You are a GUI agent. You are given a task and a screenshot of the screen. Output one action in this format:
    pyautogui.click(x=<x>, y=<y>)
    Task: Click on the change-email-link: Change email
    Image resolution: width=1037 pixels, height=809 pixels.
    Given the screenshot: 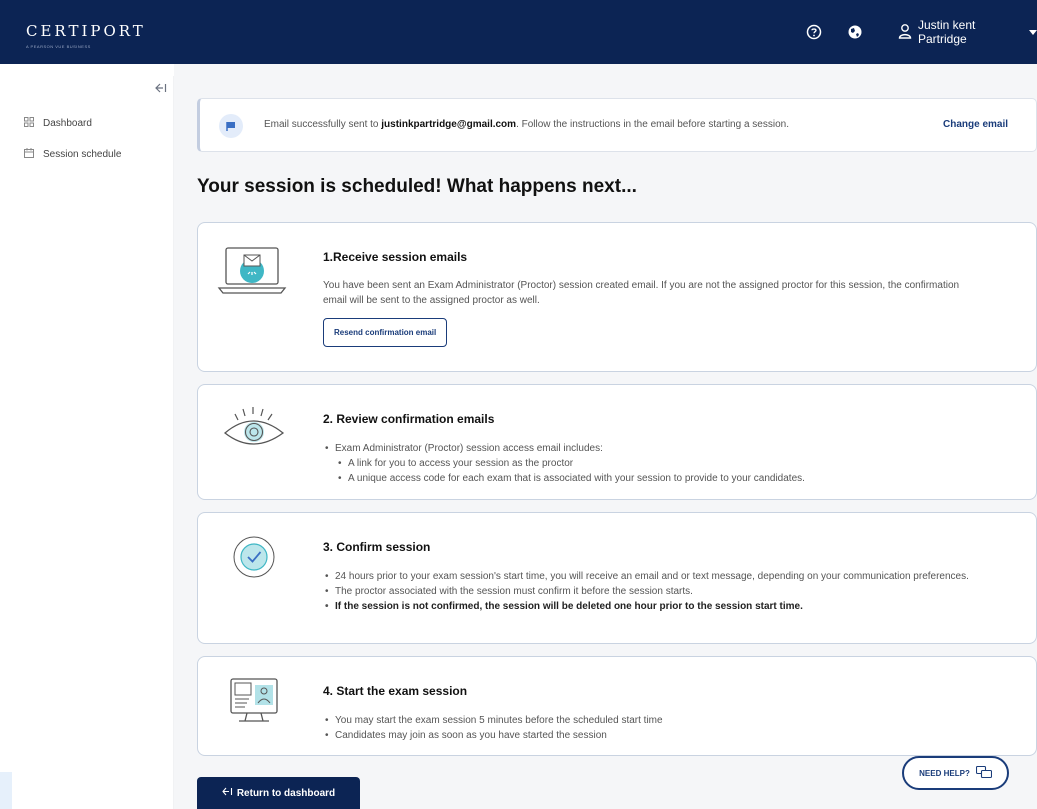 What is the action you would take?
    pyautogui.click(x=975, y=124)
    